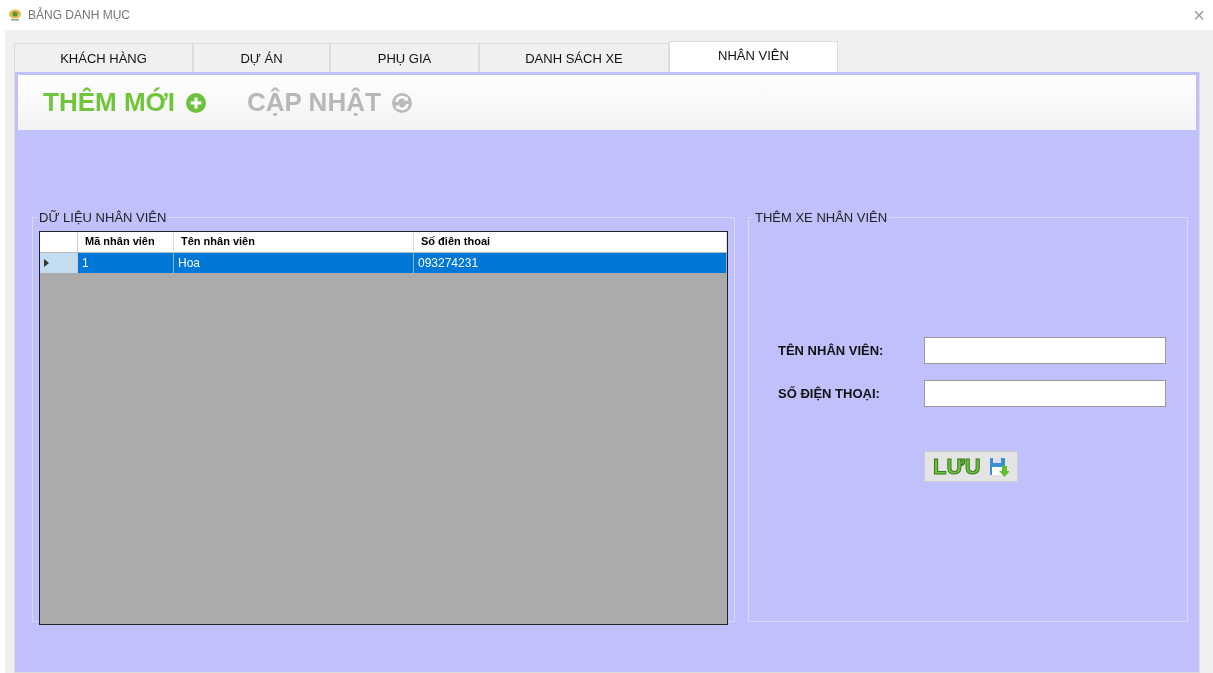 The width and height of the screenshot is (1213, 673). What do you see at coordinates (753, 56) in the screenshot?
I see `tab: NHÂN VIÊN` at bounding box center [753, 56].